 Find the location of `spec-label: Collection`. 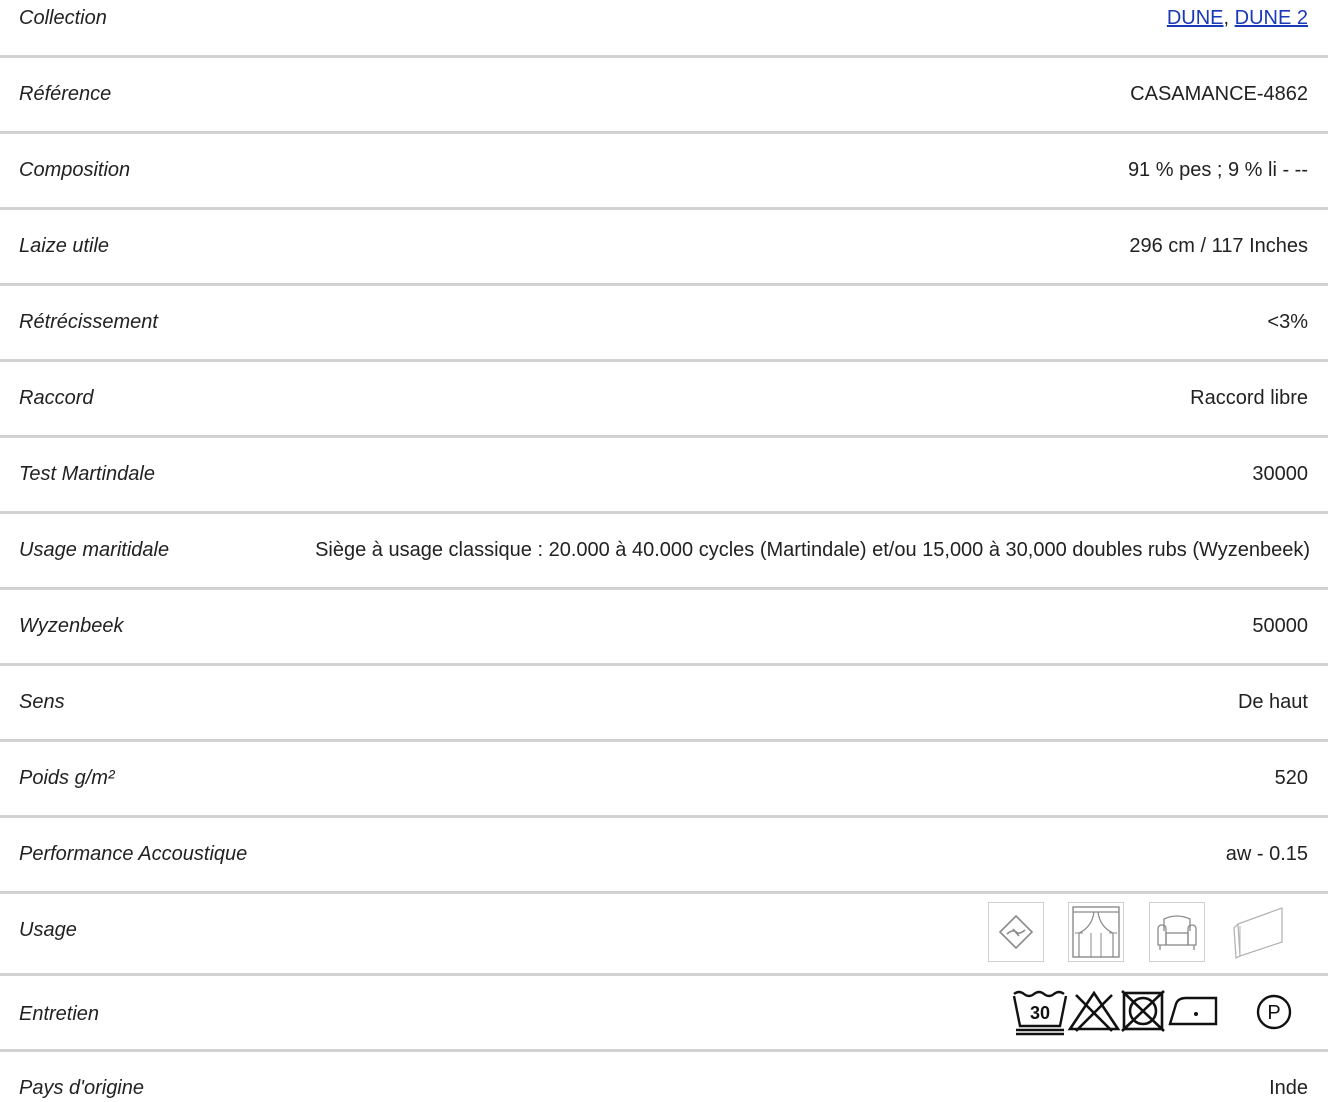

spec-label: Collection is located at coordinates (63, 18).